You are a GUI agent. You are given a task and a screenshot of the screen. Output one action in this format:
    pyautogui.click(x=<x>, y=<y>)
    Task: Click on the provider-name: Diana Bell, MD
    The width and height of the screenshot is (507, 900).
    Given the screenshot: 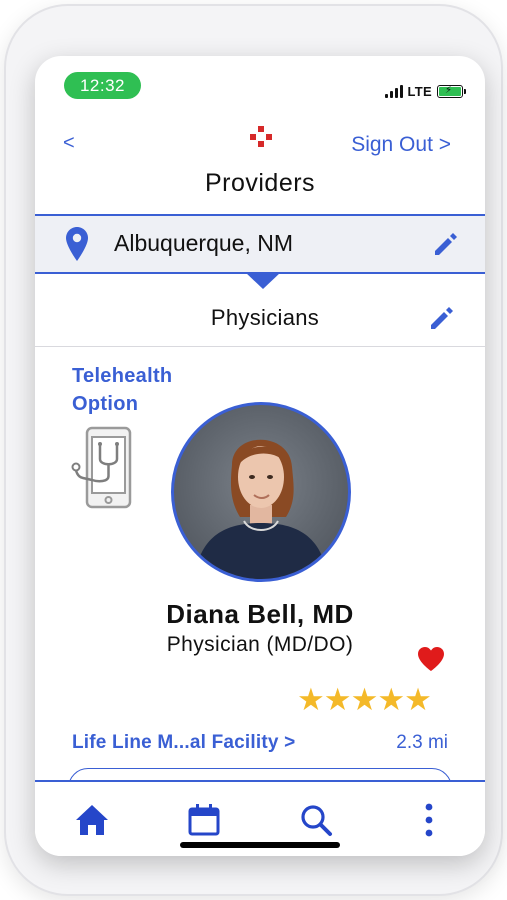 What is the action you would take?
    pyautogui.click(x=260, y=614)
    